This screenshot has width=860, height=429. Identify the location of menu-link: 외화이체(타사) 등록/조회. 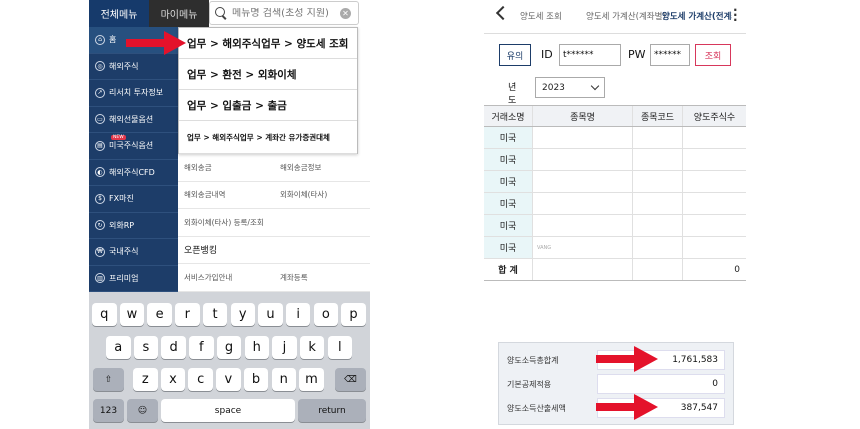
(226, 222).